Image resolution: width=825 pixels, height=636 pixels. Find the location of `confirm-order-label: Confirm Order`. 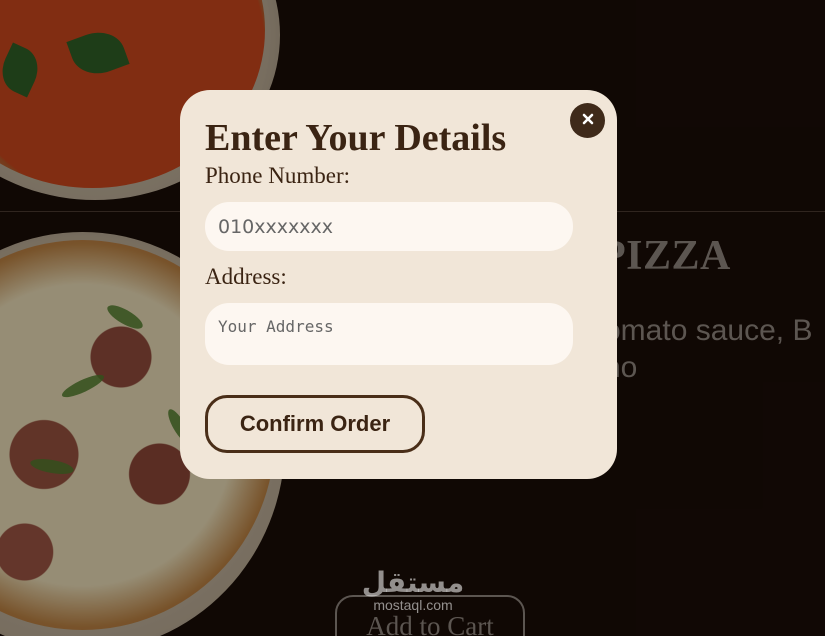

confirm-order-label: Confirm Order is located at coordinates (315, 423).